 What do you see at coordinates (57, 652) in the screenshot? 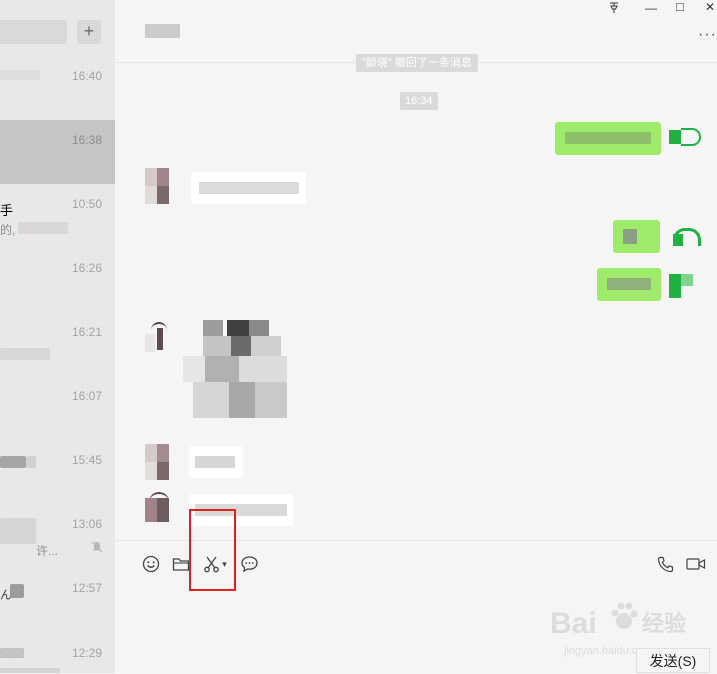
I see `conversation-item: 12:29` at bounding box center [57, 652].